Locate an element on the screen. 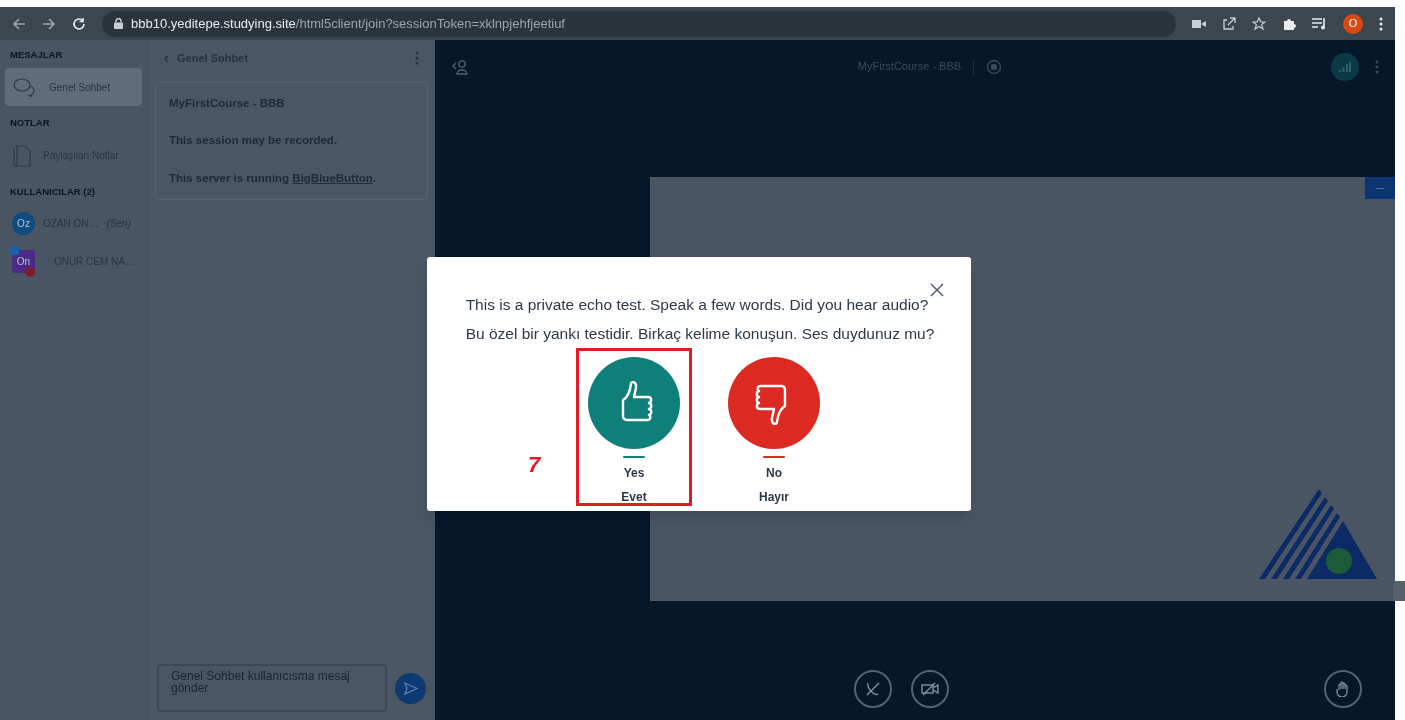  lock-icon is located at coordinates (118, 23).